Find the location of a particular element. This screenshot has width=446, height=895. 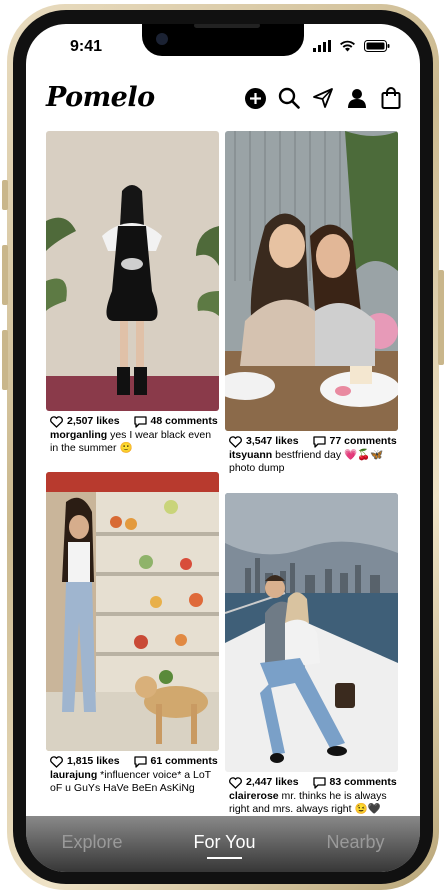

comments-count: 48 comments is located at coordinates (184, 421).